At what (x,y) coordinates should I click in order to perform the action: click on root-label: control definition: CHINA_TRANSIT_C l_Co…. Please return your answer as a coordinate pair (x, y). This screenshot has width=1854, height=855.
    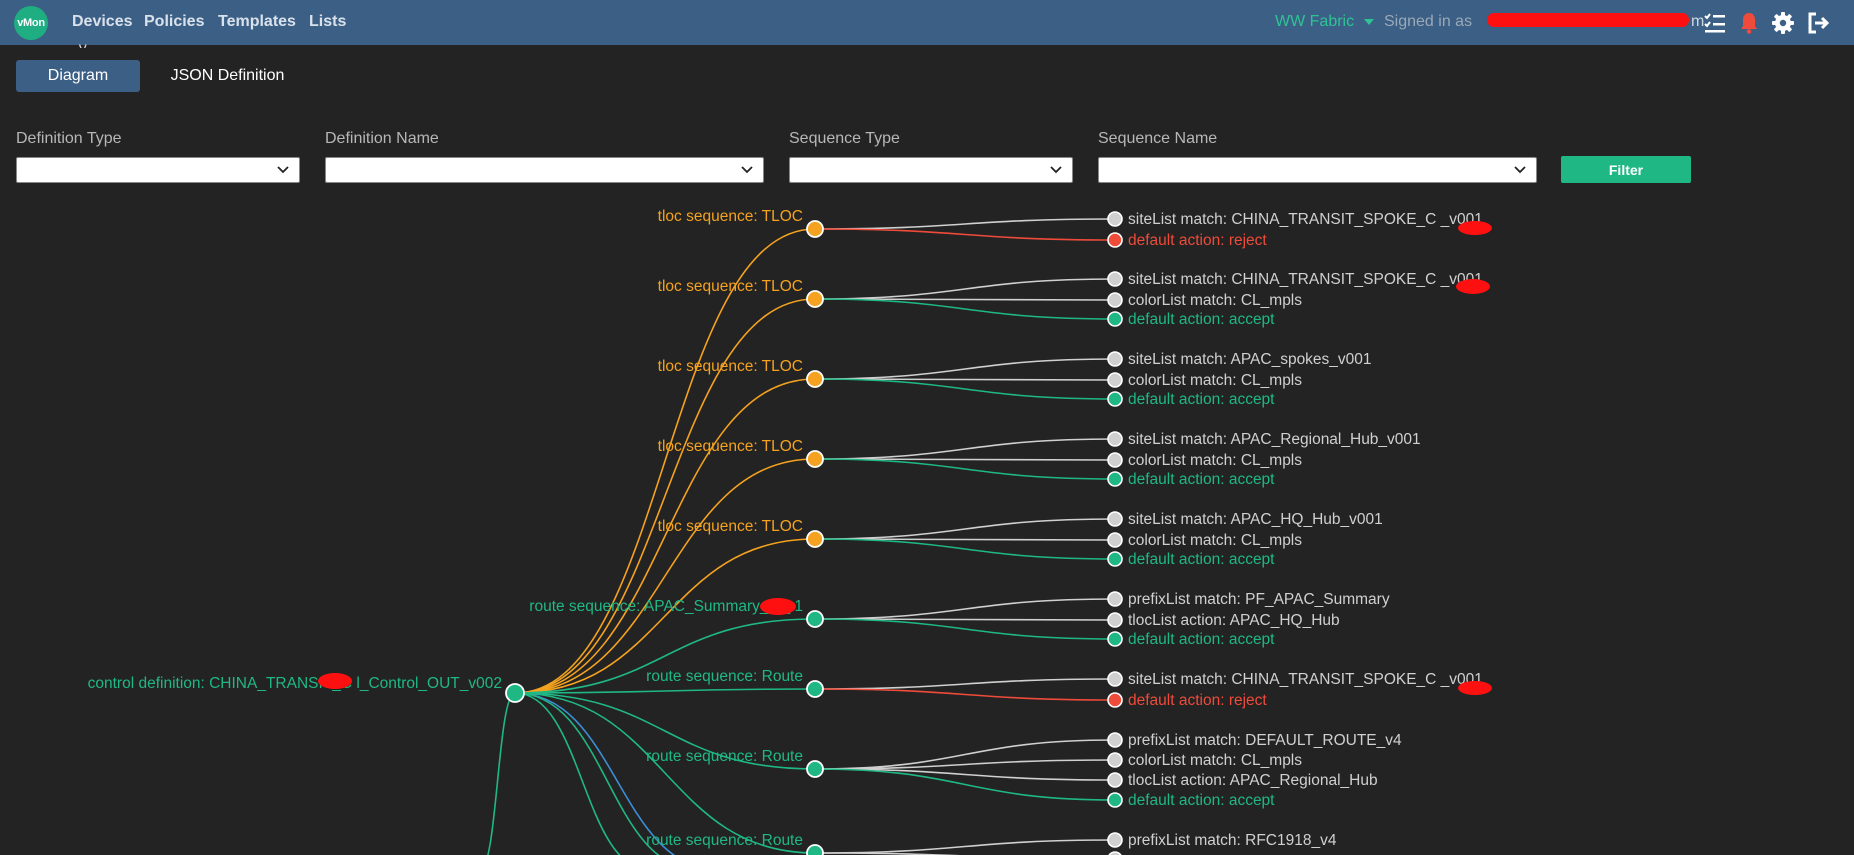
    Looking at the image, I should click on (295, 683).